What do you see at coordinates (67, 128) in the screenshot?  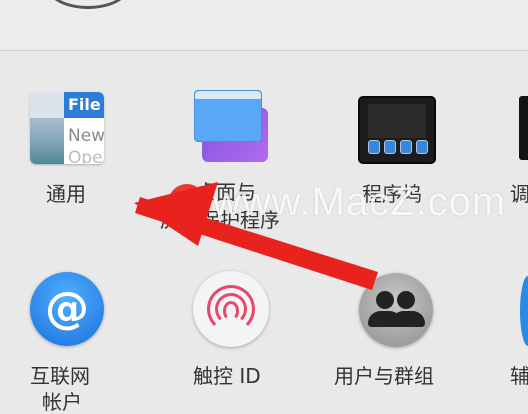 I see `general-icon: File New Ope` at bounding box center [67, 128].